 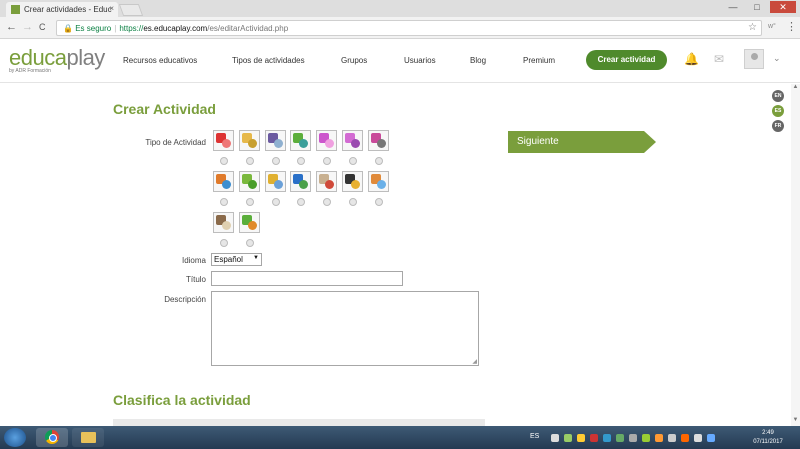 I want to click on browser-titlebar: Crear actividades - Educ × — □ ✕, so click(x=400, y=8).